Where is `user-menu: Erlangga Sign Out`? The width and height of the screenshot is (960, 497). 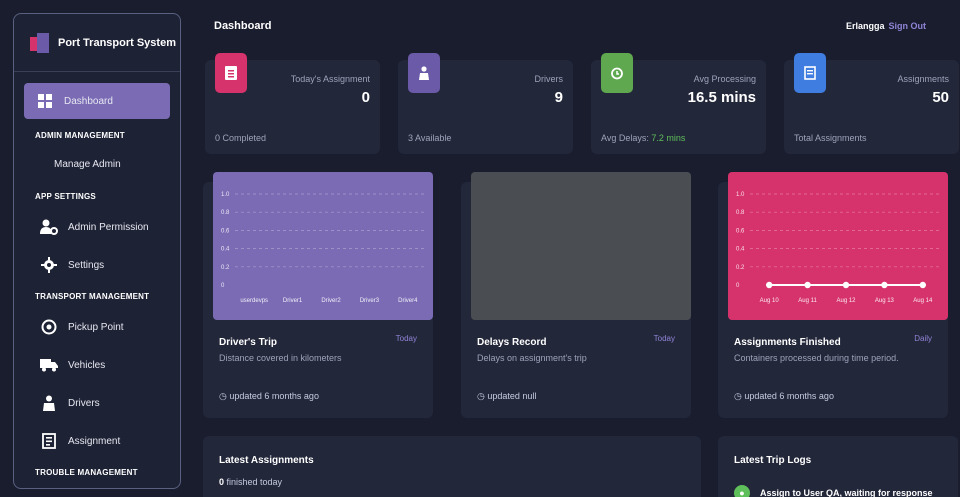
user-menu: Erlangga Sign Out is located at coordinates (886, 26).